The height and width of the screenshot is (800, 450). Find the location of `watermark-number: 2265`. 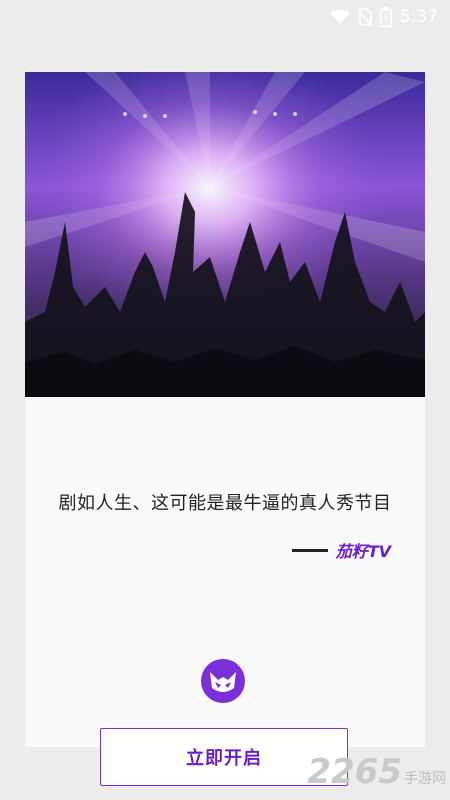

watermark-number: 2265 is located at coordinates (354, 772).